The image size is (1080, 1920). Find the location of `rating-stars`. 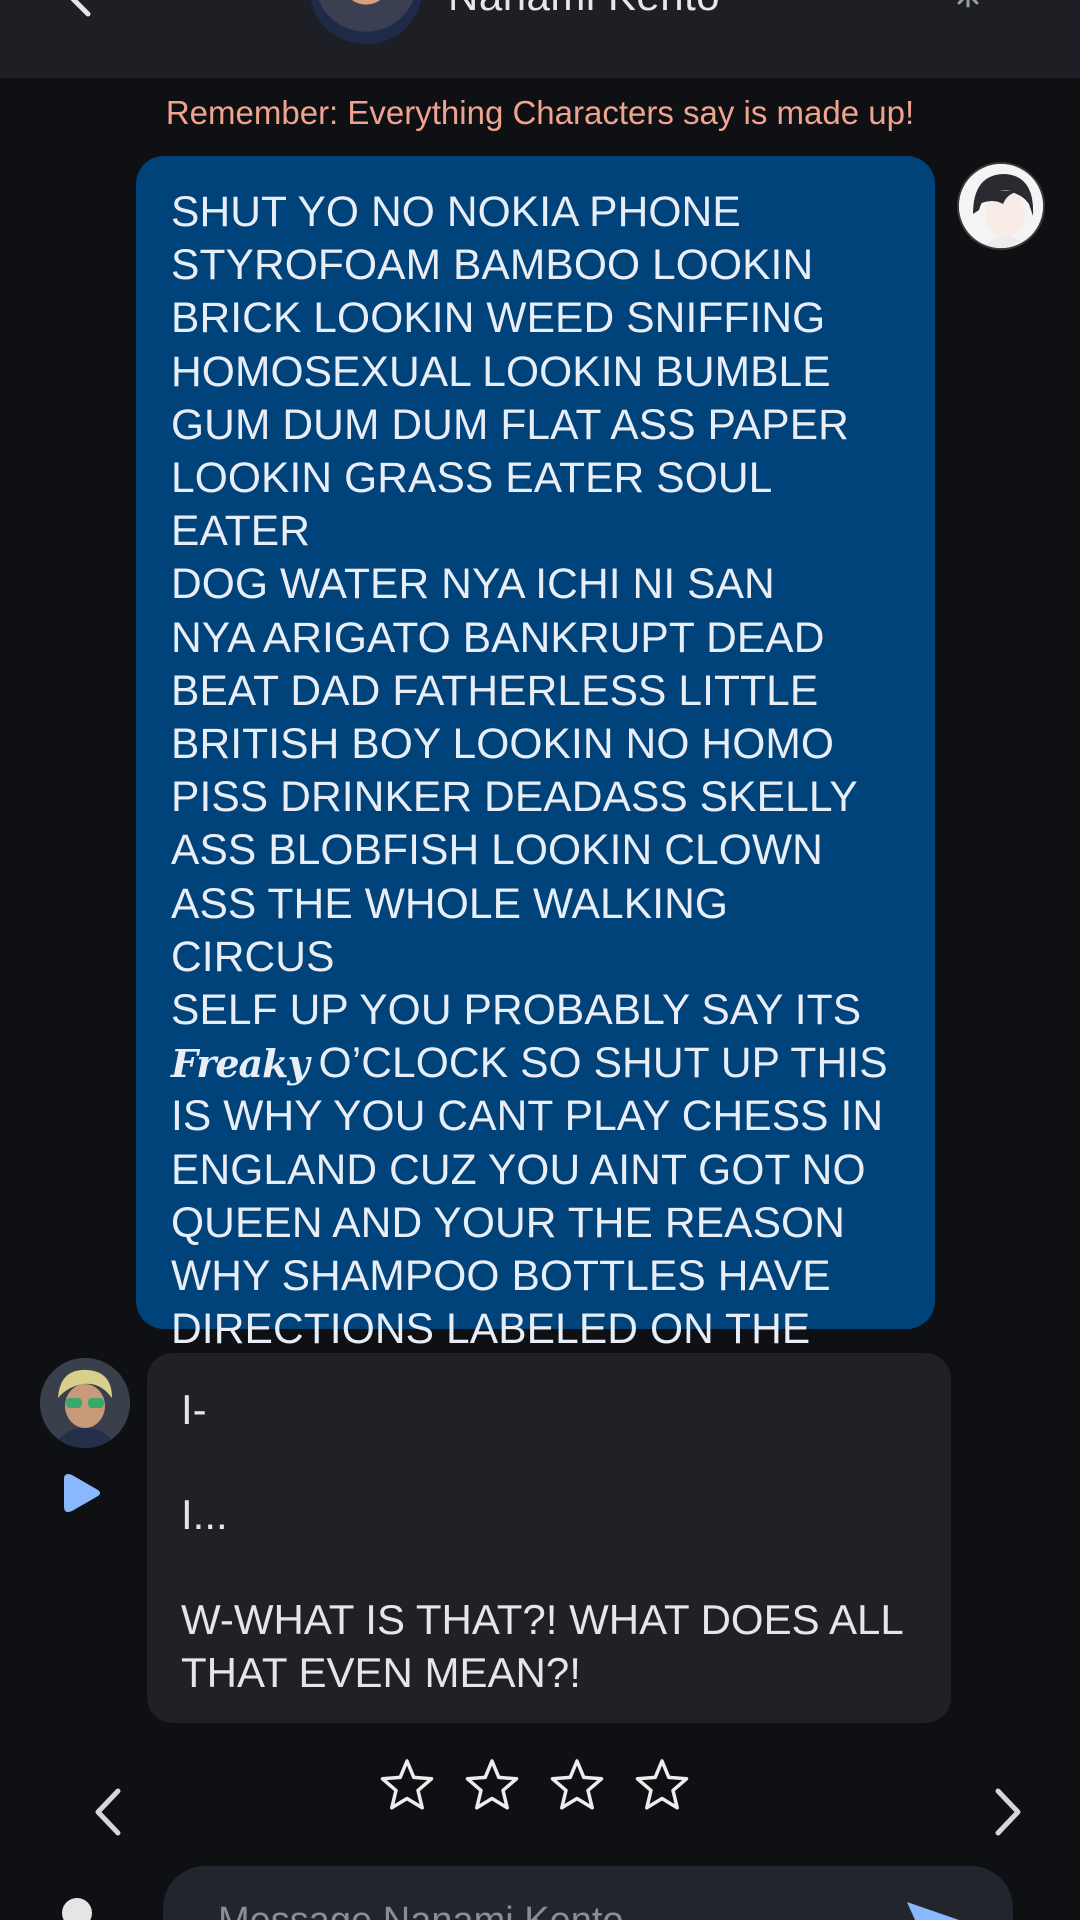

rating-stars is located at coordinates (534, 1790).